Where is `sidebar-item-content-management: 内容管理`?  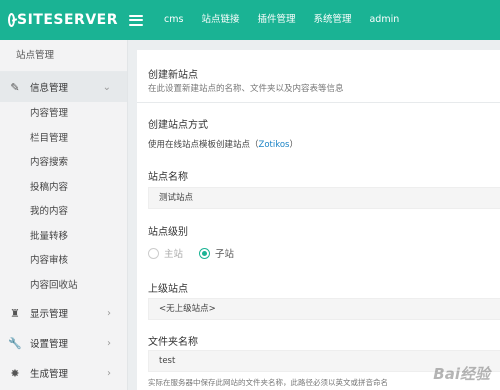
sidebar-item-content-management: 内容管理 is located at coordinates (63, 114).